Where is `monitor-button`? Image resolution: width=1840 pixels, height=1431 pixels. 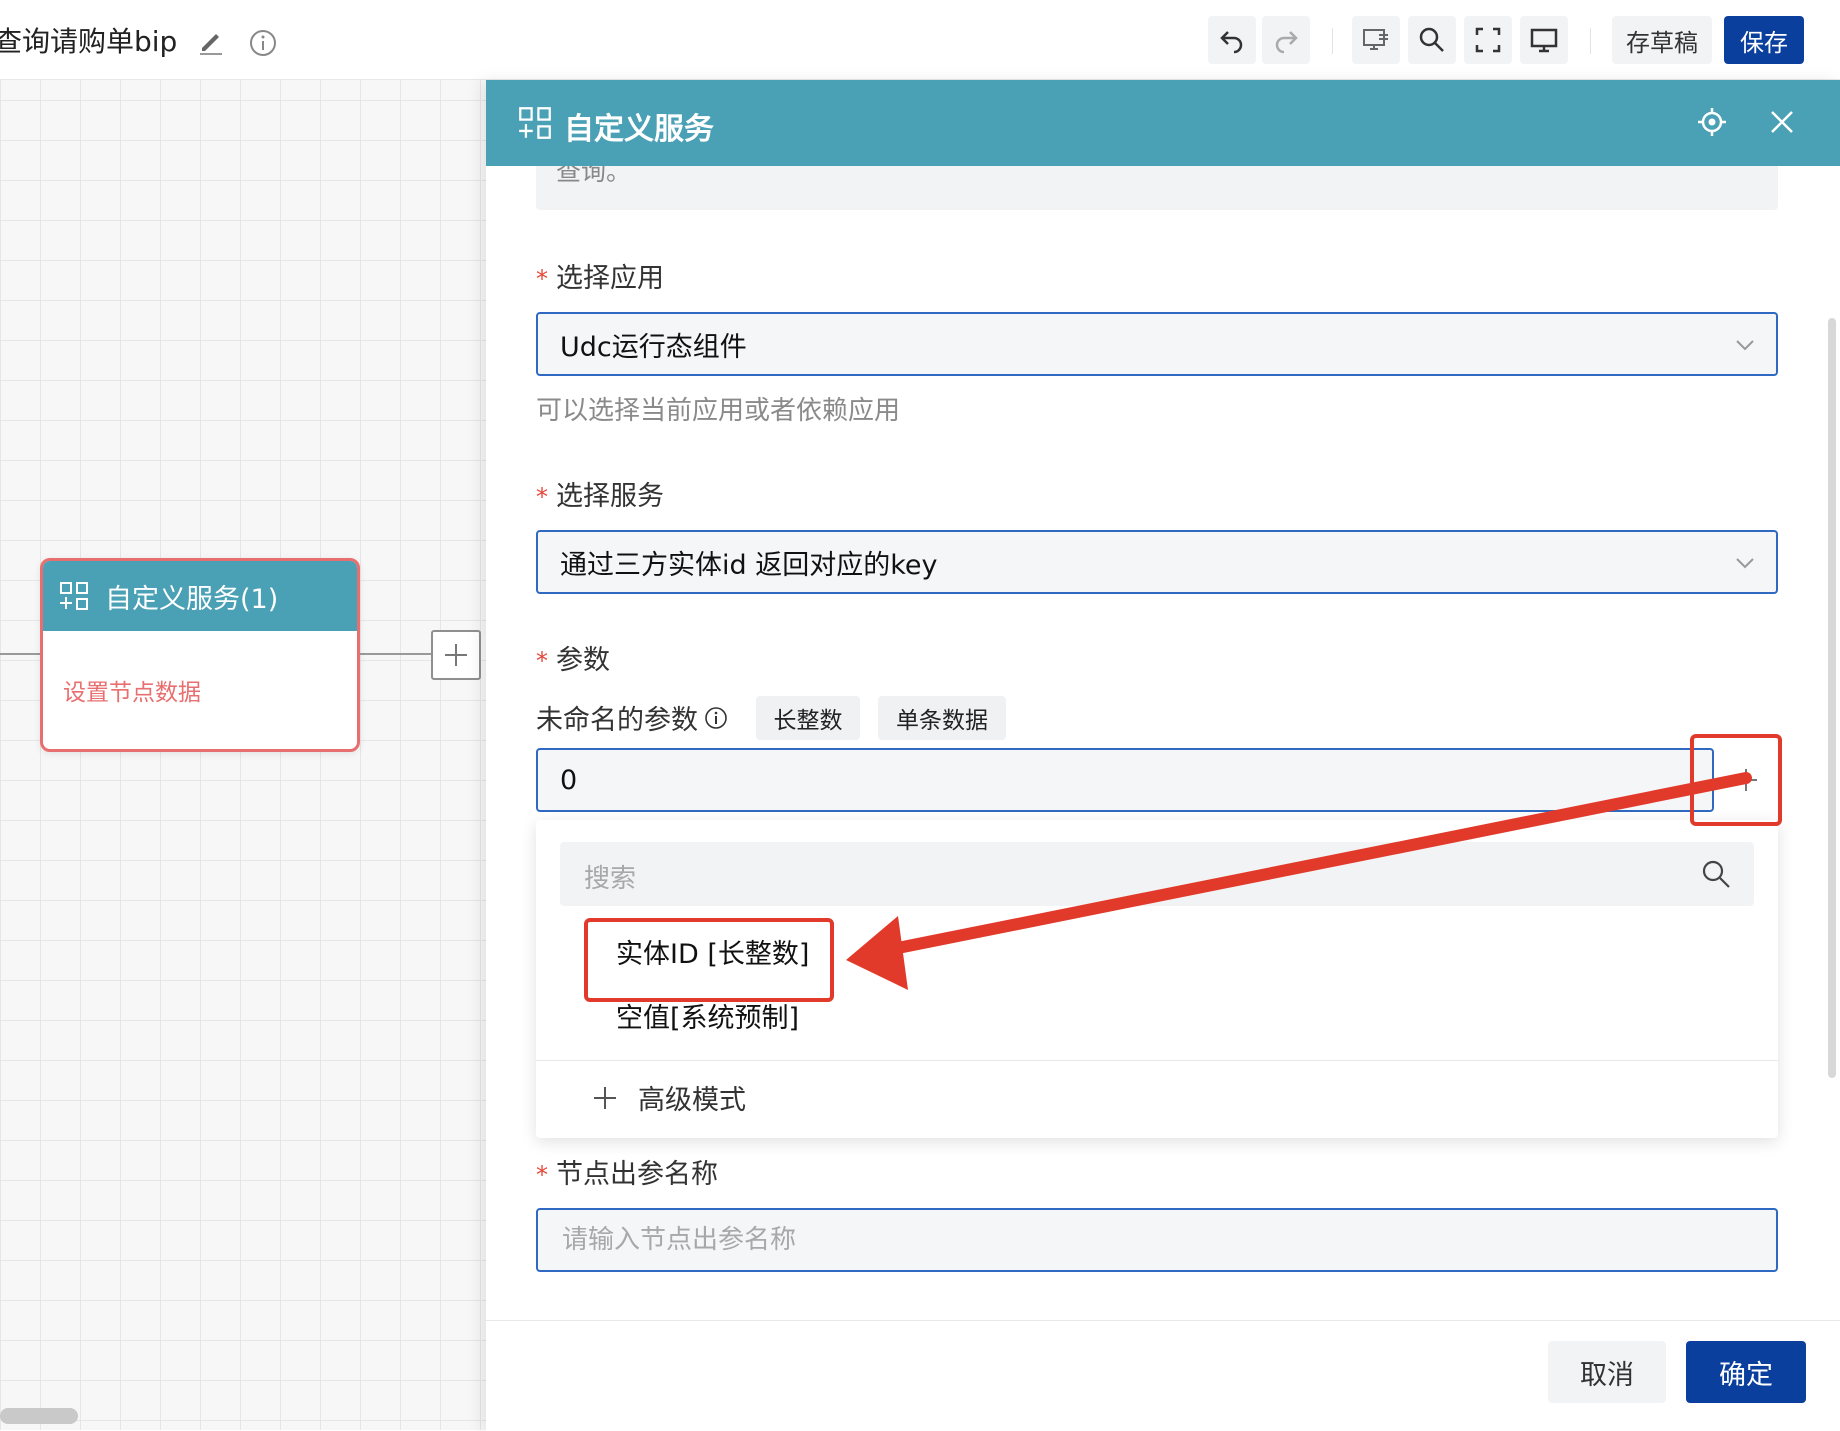 monitor-button is located at coordinates (1544, 40).